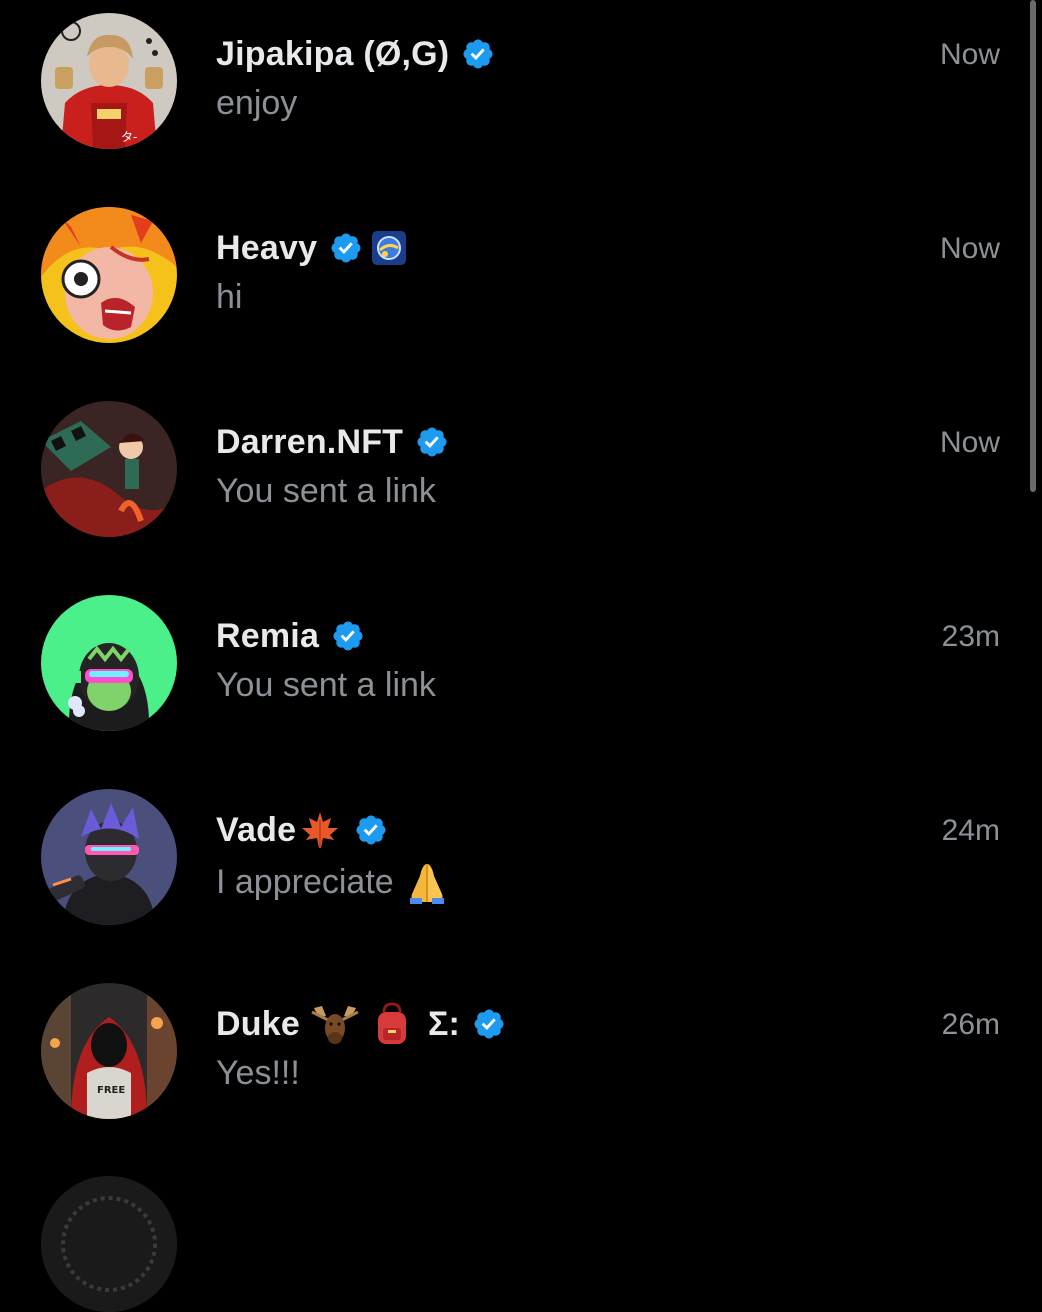 The width and height of the screenshot is (1042, 1312). I want to click on name-suffix: Σ:, so click(444, 1023).